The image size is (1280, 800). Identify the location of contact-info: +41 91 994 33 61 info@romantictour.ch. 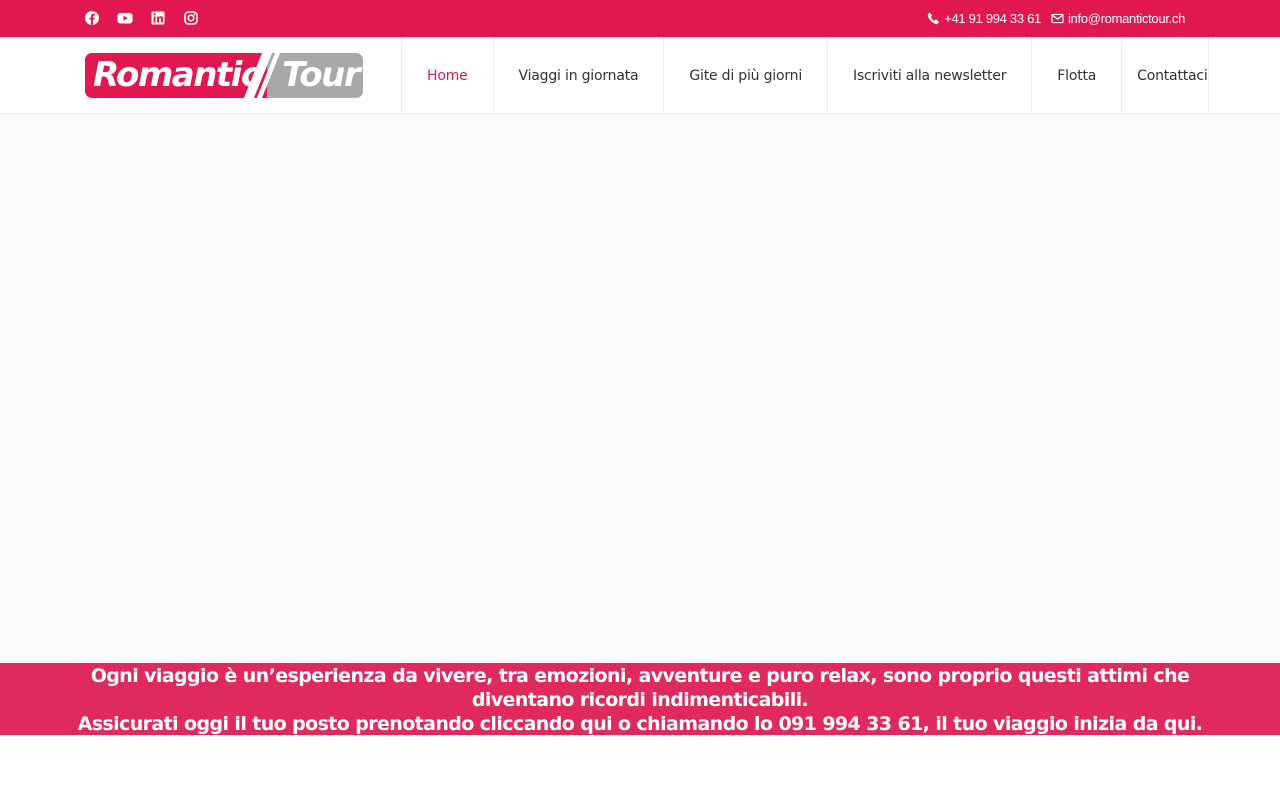
(1056, 18).